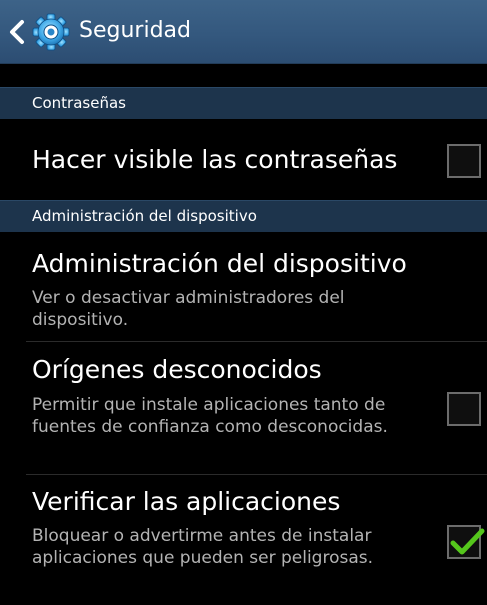  What do you see at coordinates (51, 32) in the screenshot?
I see `gear-icon` at bounding box center [51, 32].